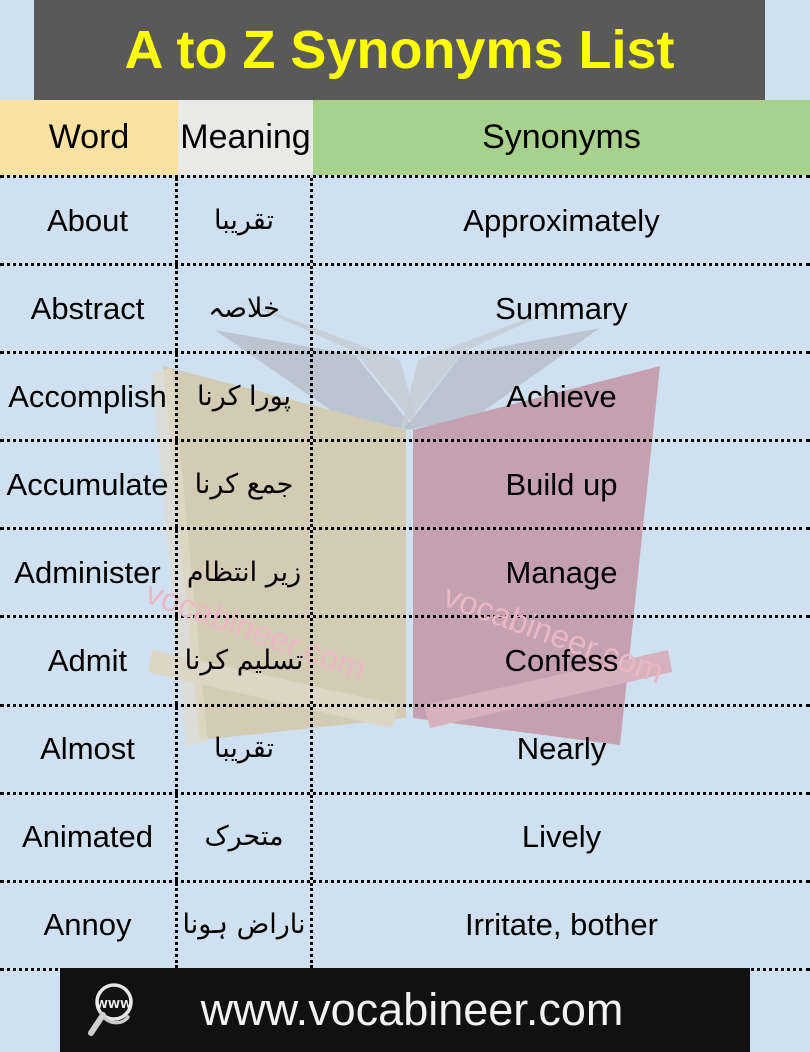 Image resolution: width=810 pixels, height=1052 pixels. I want to click on footer-bar: WWW www.vocabineer.com, so click(405, 1010).